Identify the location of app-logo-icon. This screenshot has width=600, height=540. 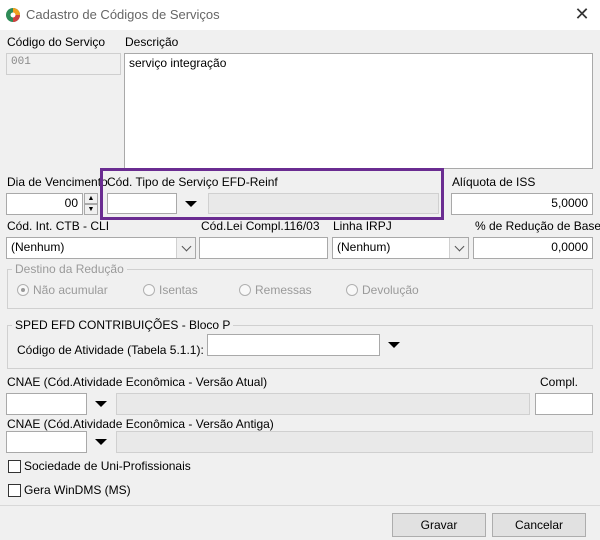
(13, 15).